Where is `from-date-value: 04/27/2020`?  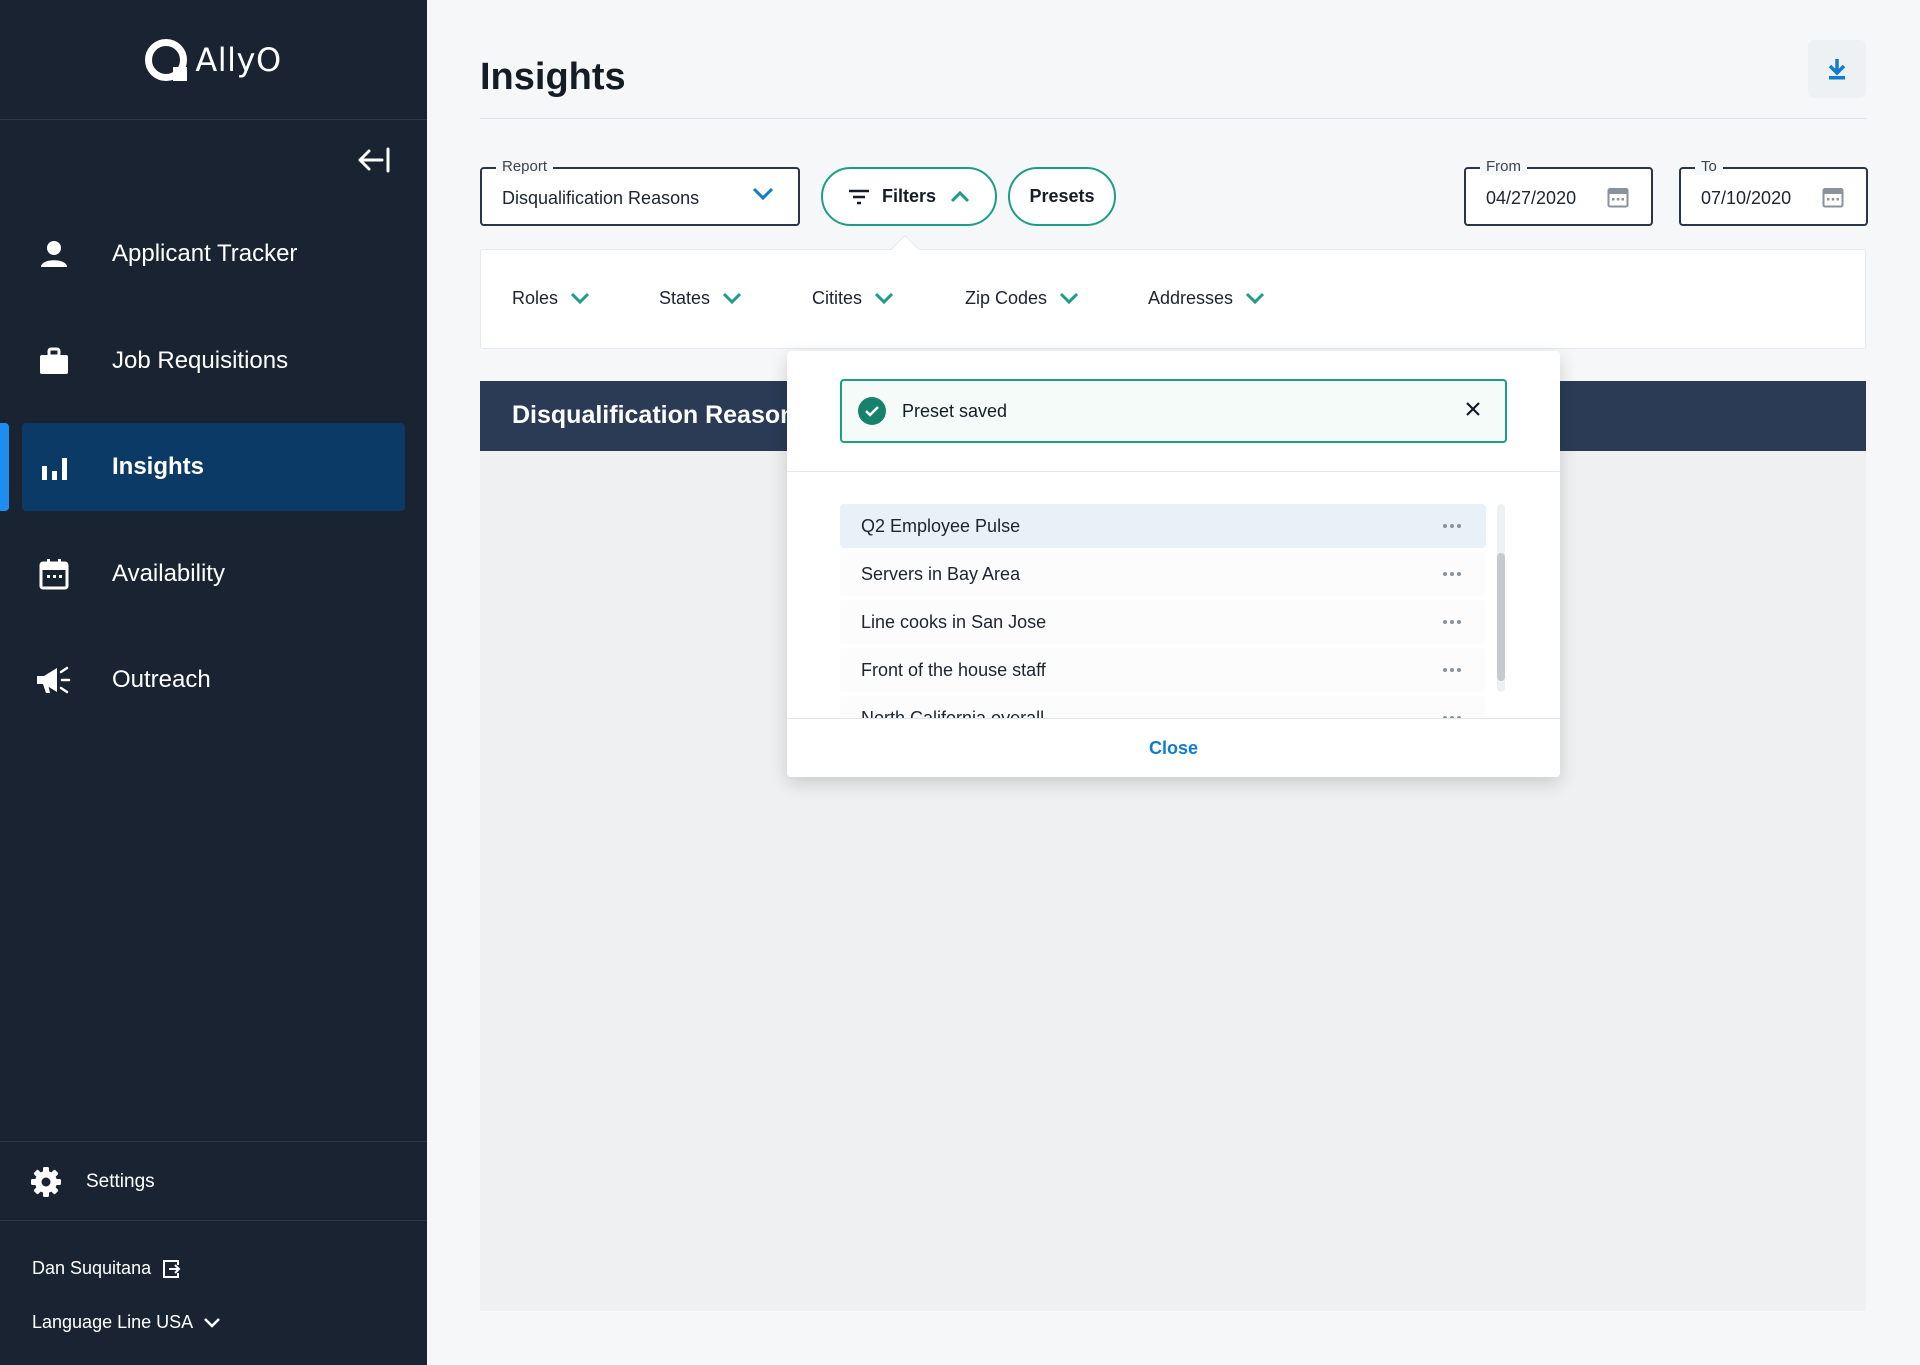
from-date-value: 04/27/2020 is located at coordinates (1531, 198).